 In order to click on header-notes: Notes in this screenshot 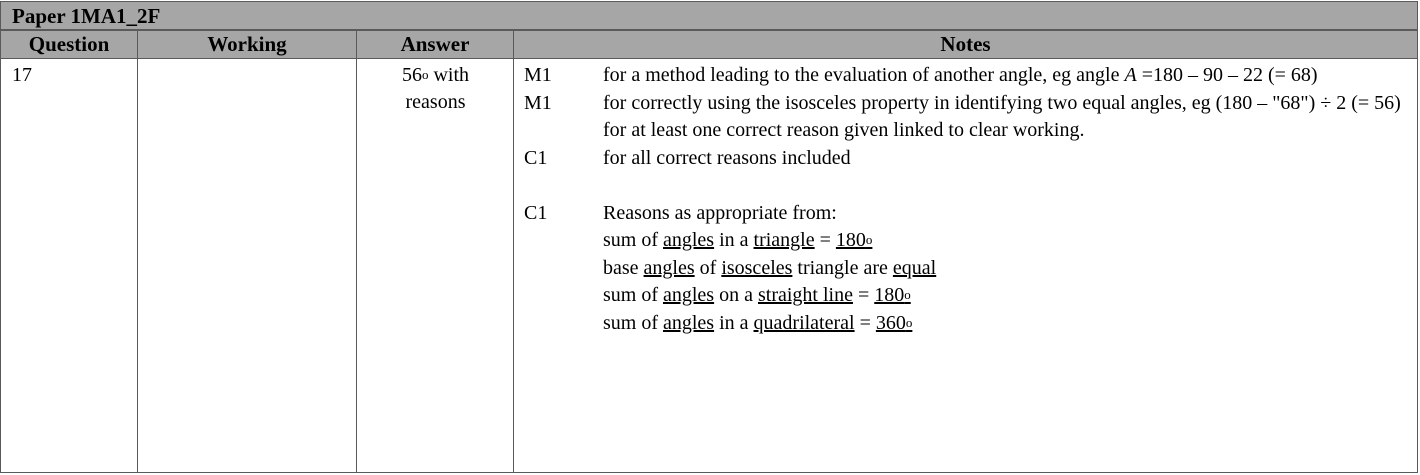, I will do `click(965, 44)`.